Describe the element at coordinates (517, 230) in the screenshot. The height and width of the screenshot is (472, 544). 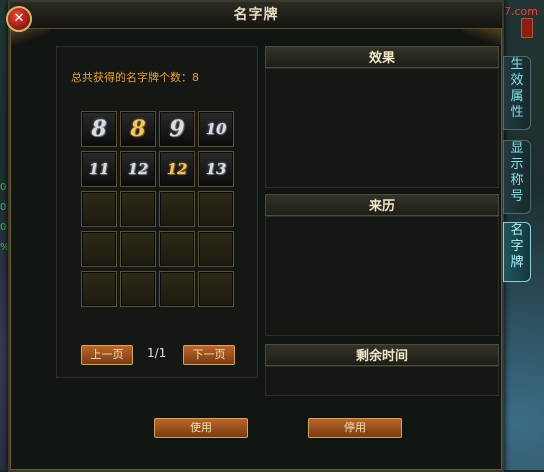
I see `side-tab-char: 名` at that location.